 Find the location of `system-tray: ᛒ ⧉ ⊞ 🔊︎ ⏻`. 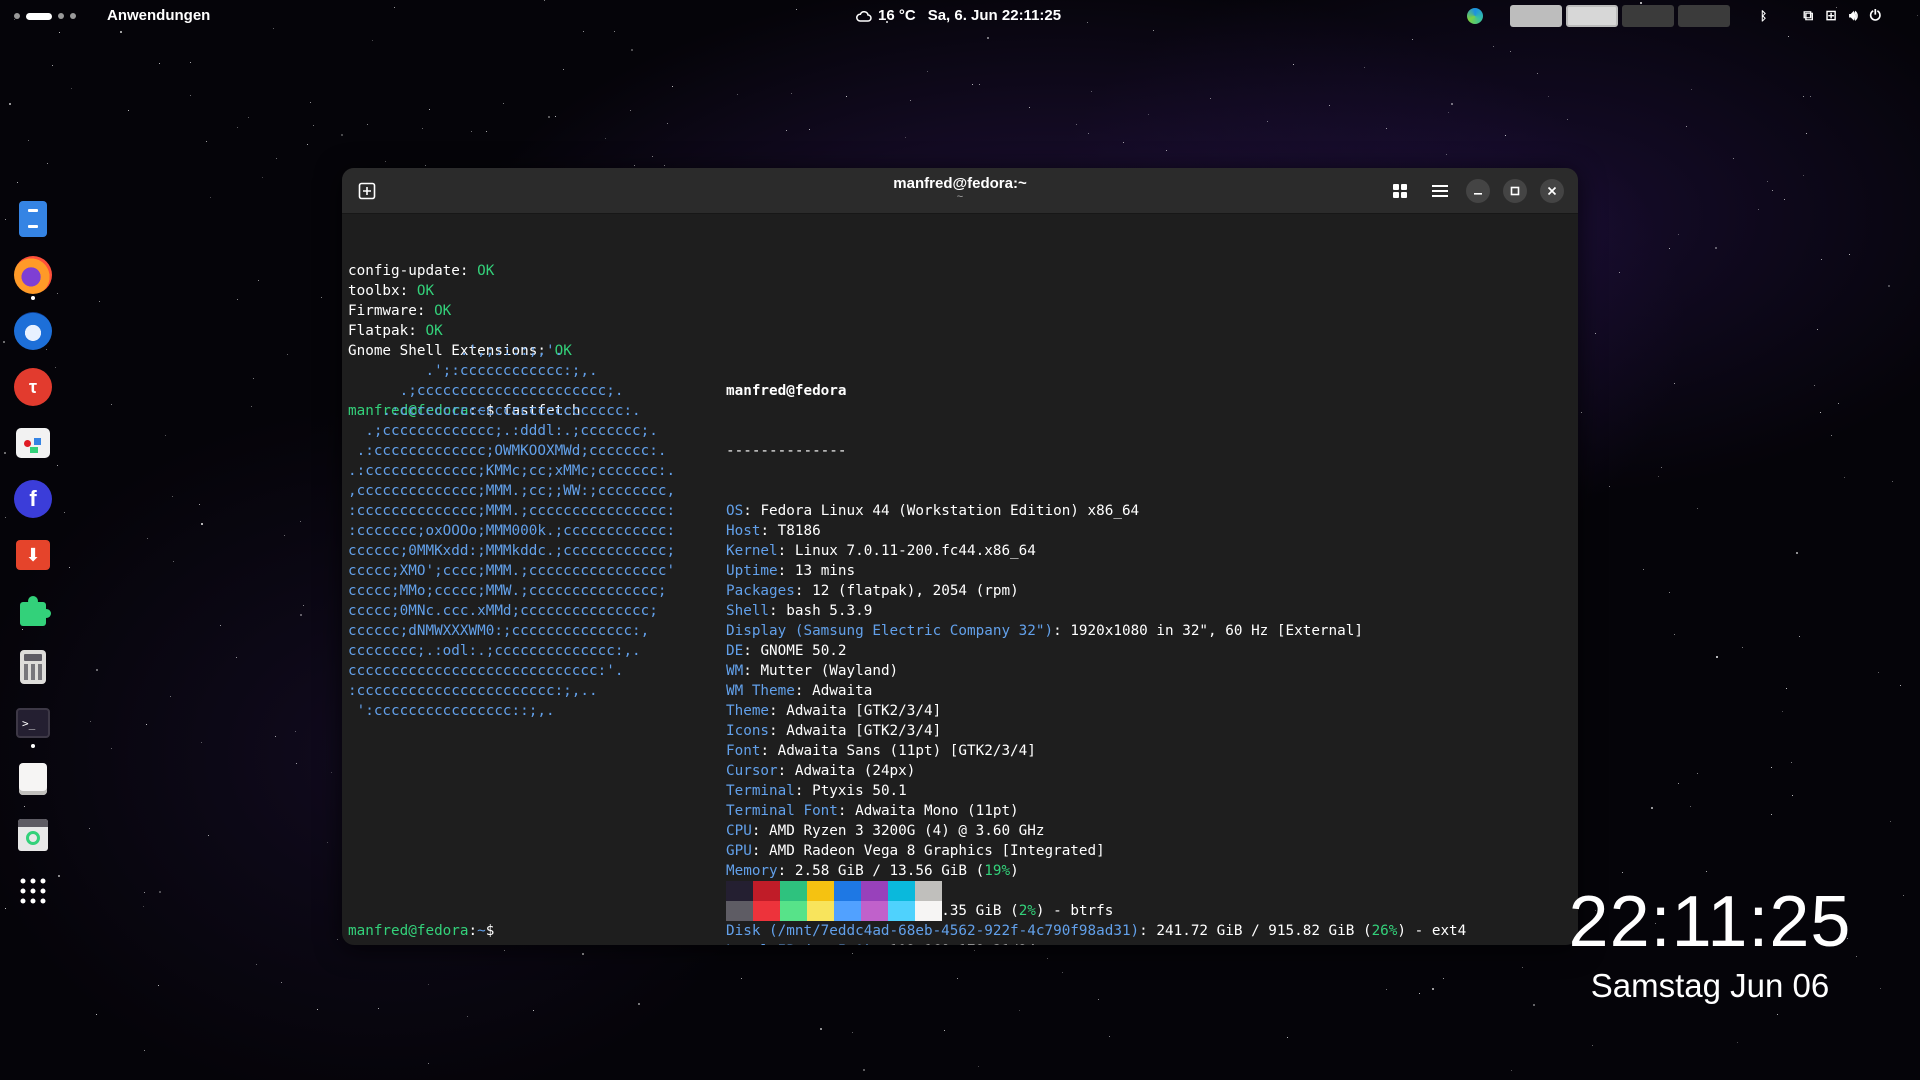

system-tray: ᛒ ⧉ ⊞ 🔊︎ ⏻ is located at coordinates (1820, 15).